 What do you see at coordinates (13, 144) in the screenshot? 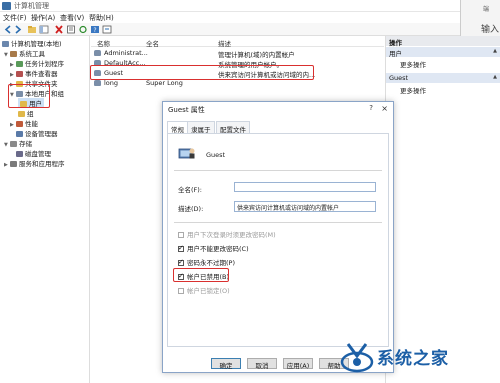
I see `storage-icon` at bounding box center [13, 144].